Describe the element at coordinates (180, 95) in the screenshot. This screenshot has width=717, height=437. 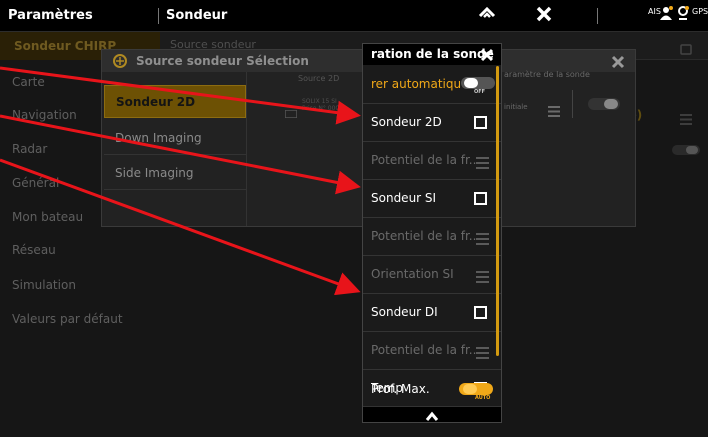
I see `arrow-to-sondeur-2d` at that location.